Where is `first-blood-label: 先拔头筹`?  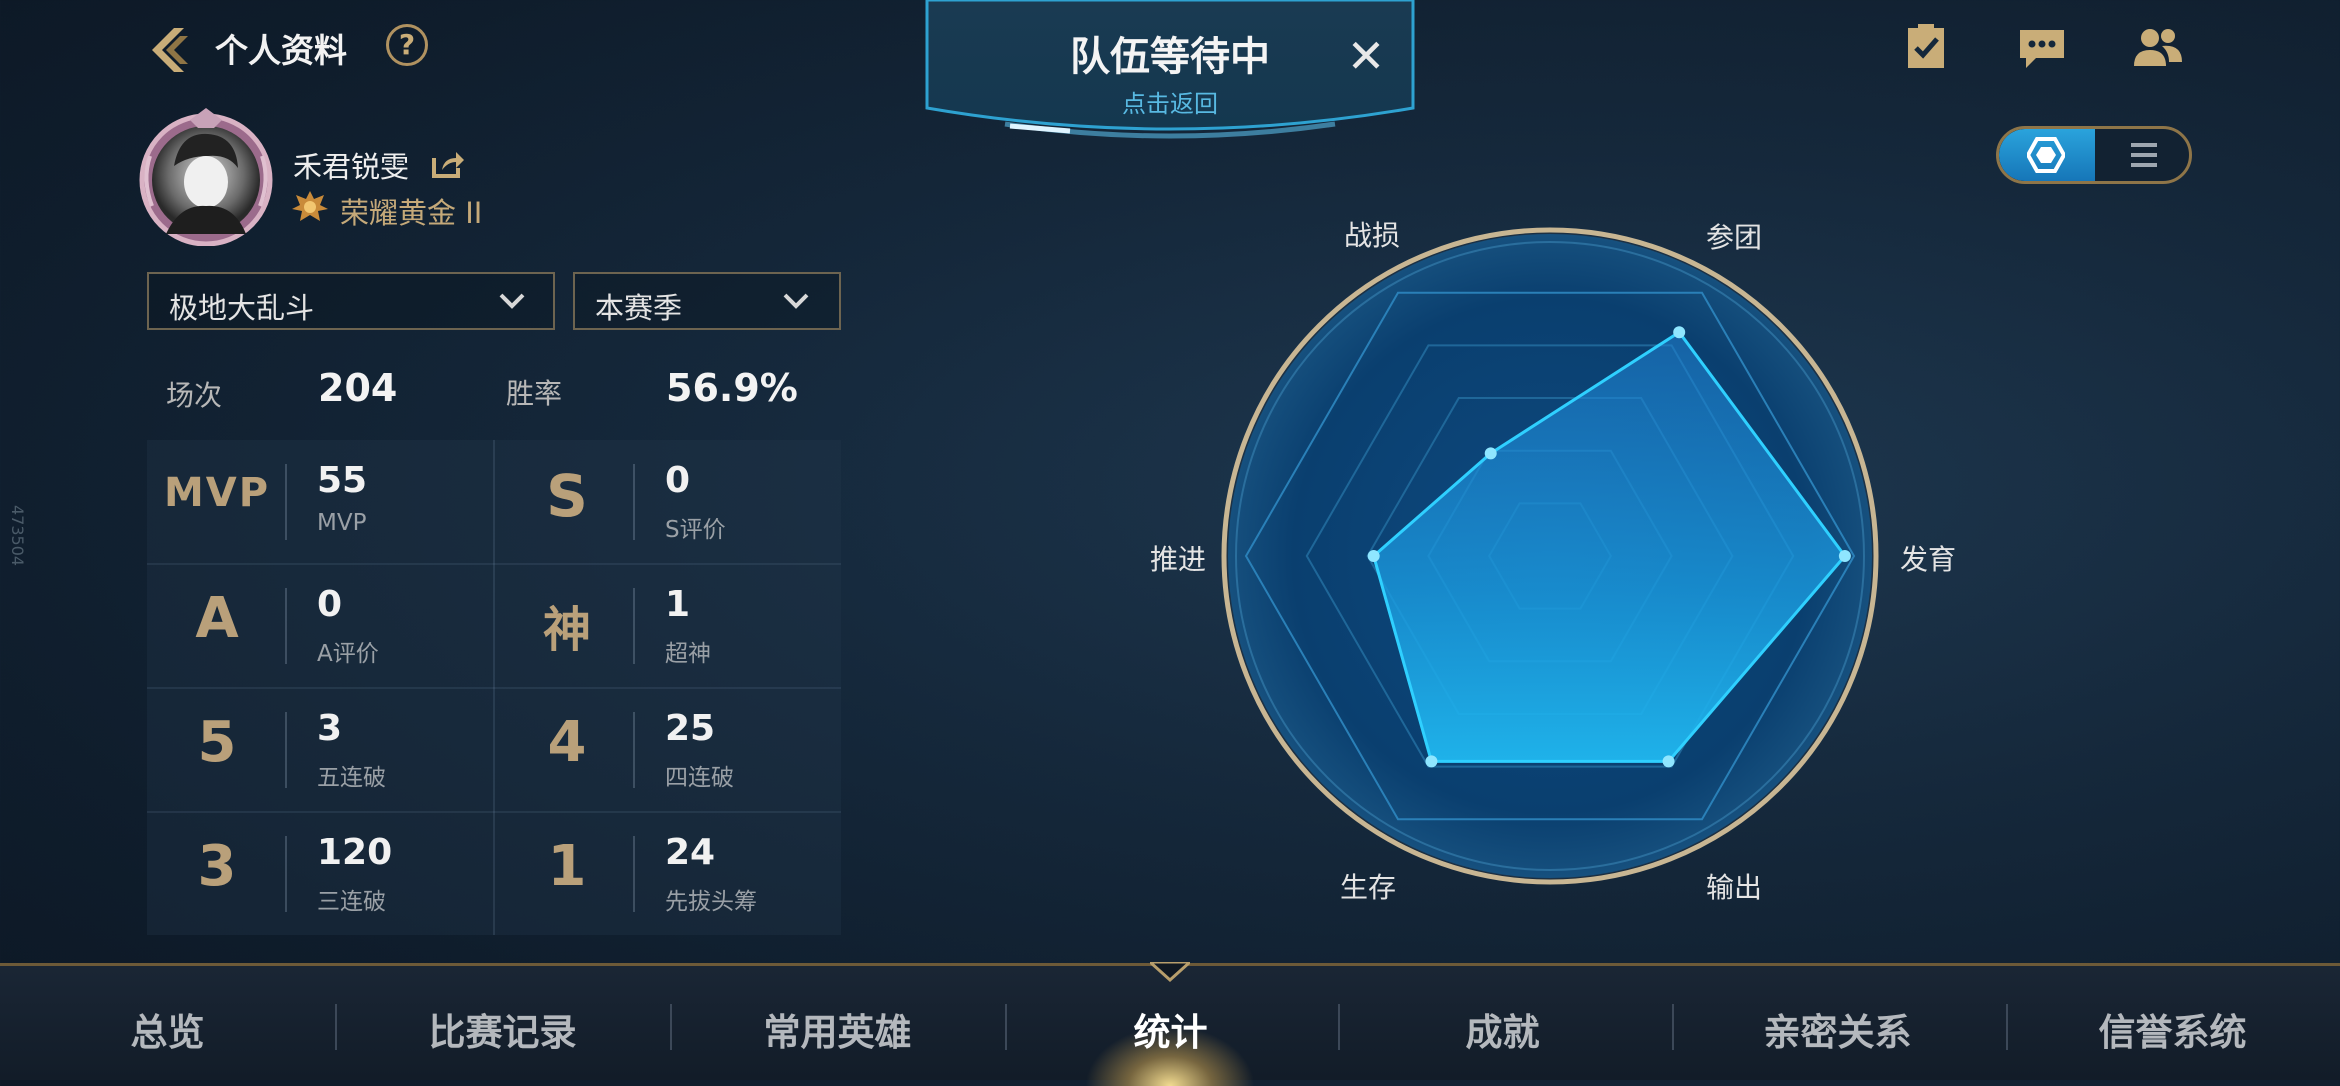
first-blood-label: 先拔头筹 is located at coordinates (711, 902).